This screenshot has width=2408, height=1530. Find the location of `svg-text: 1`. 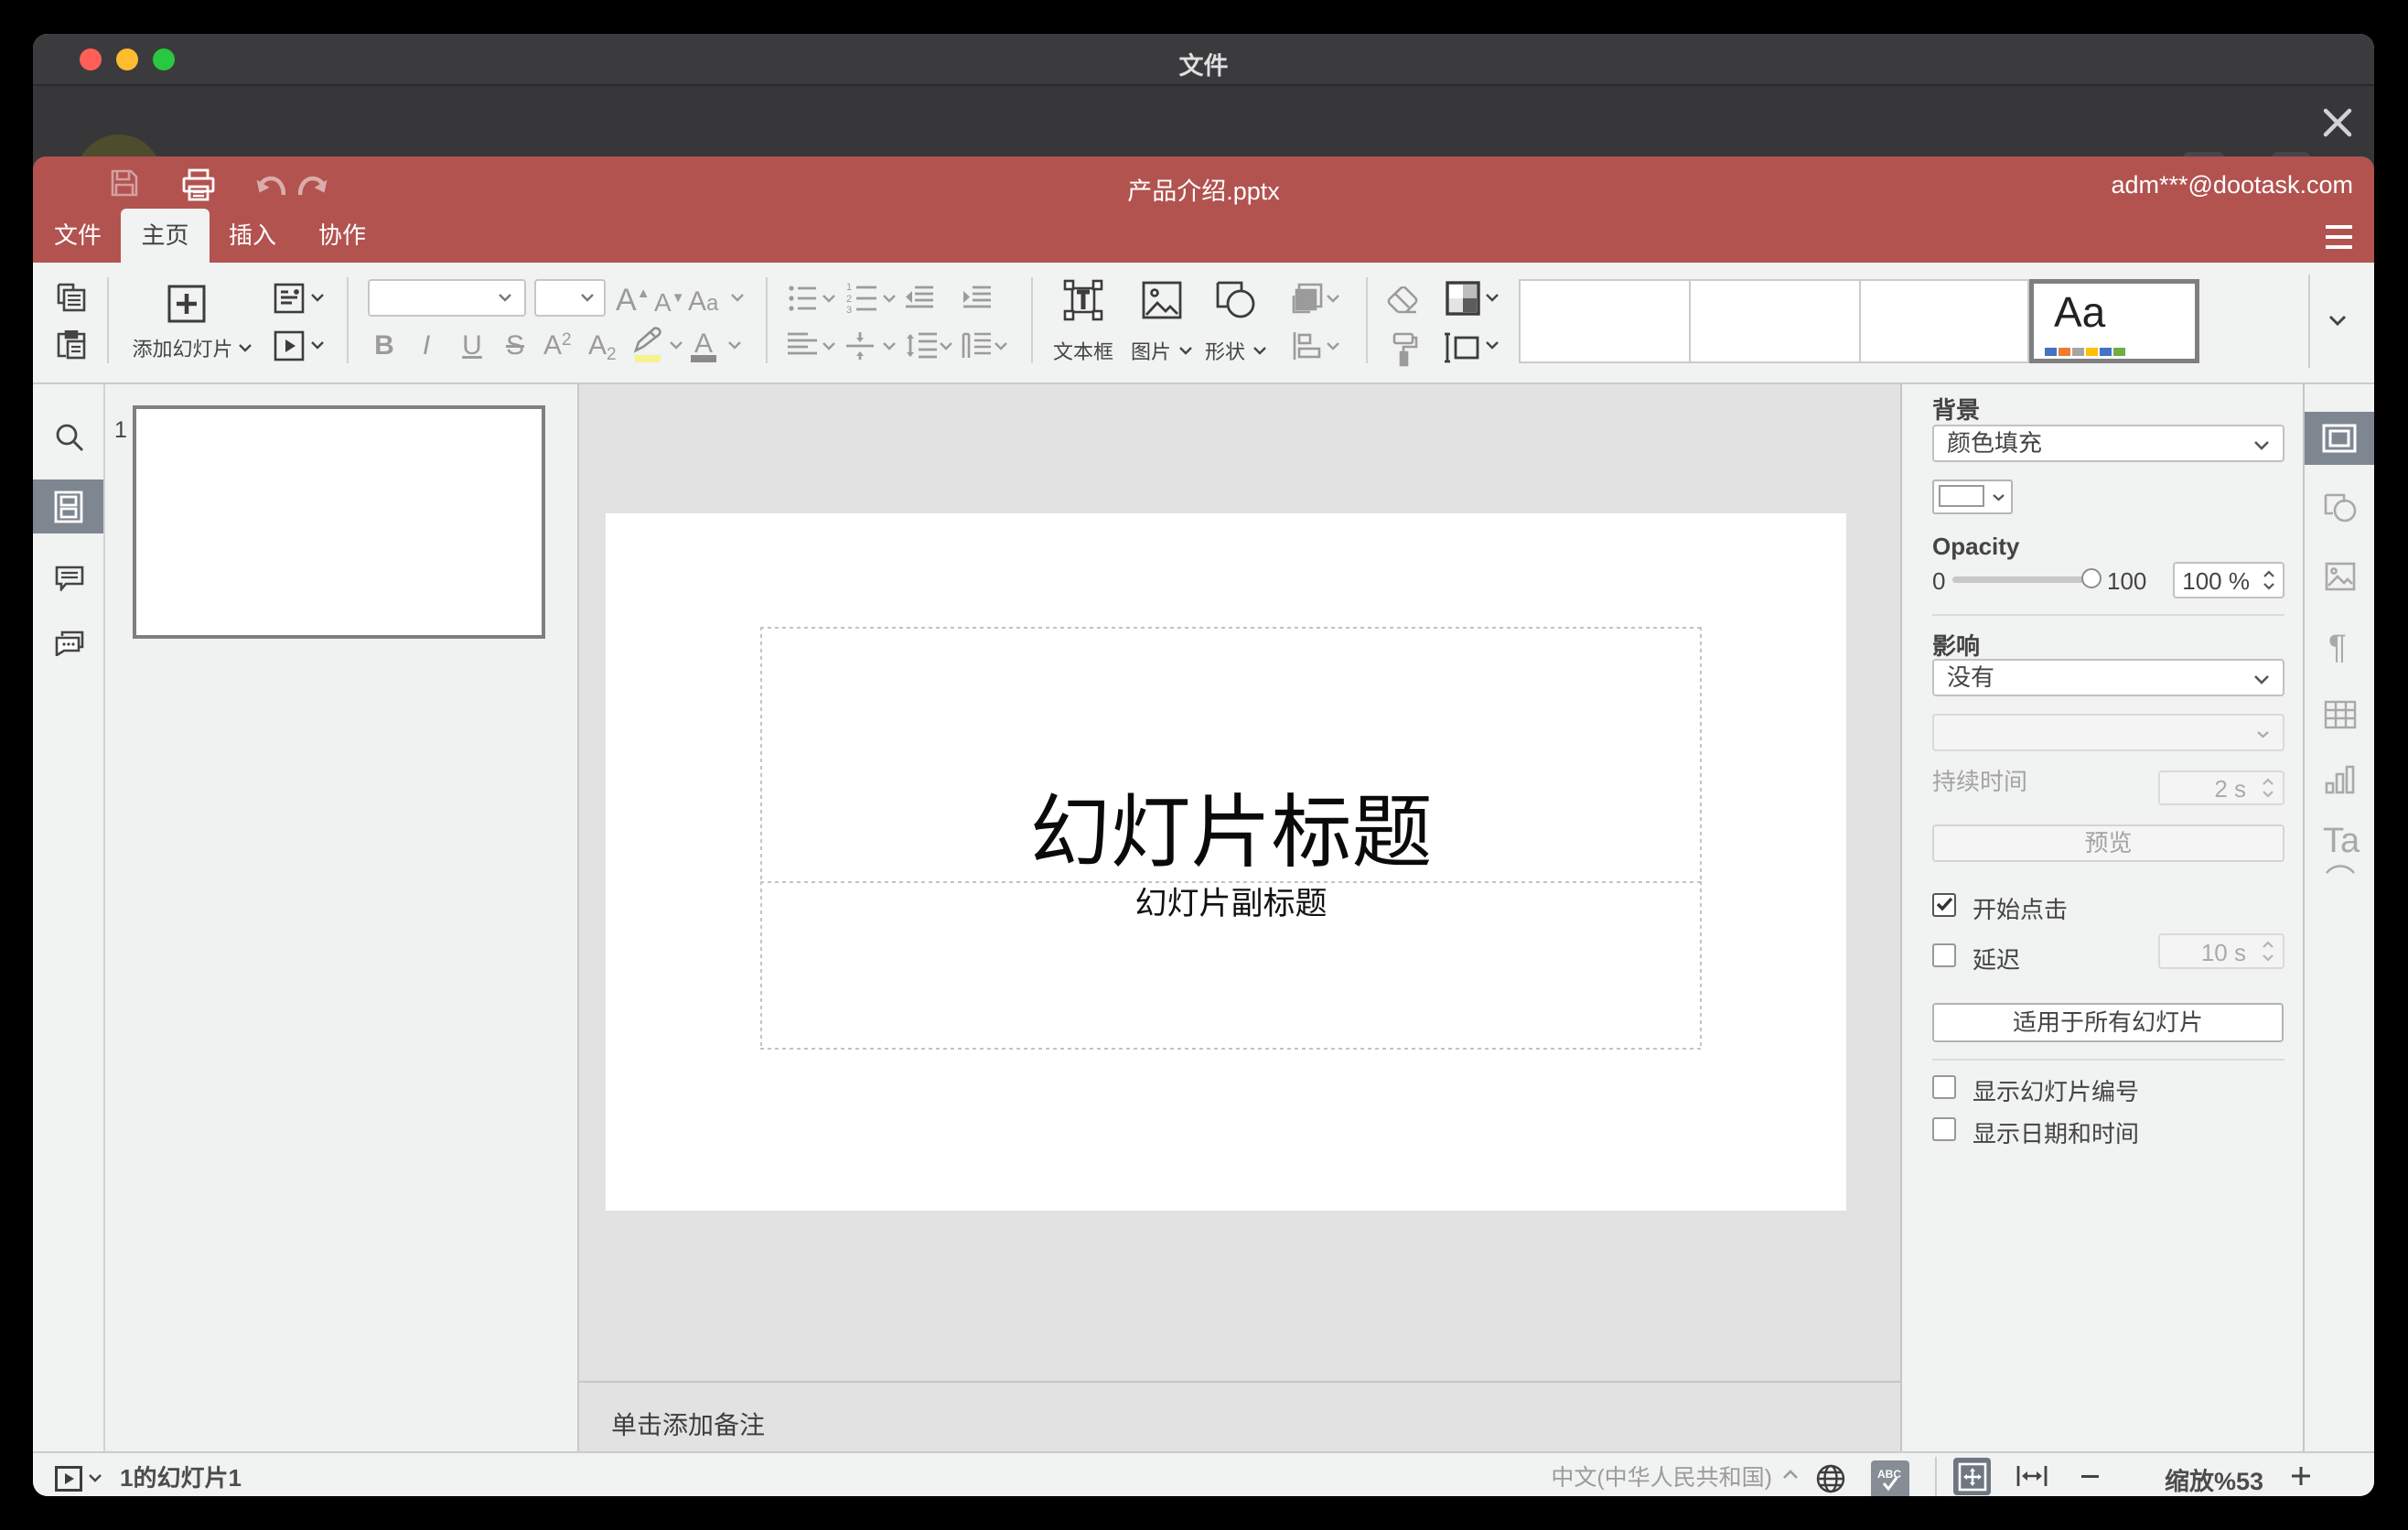

svg-text: 1 is located at coordinates (849, 288).